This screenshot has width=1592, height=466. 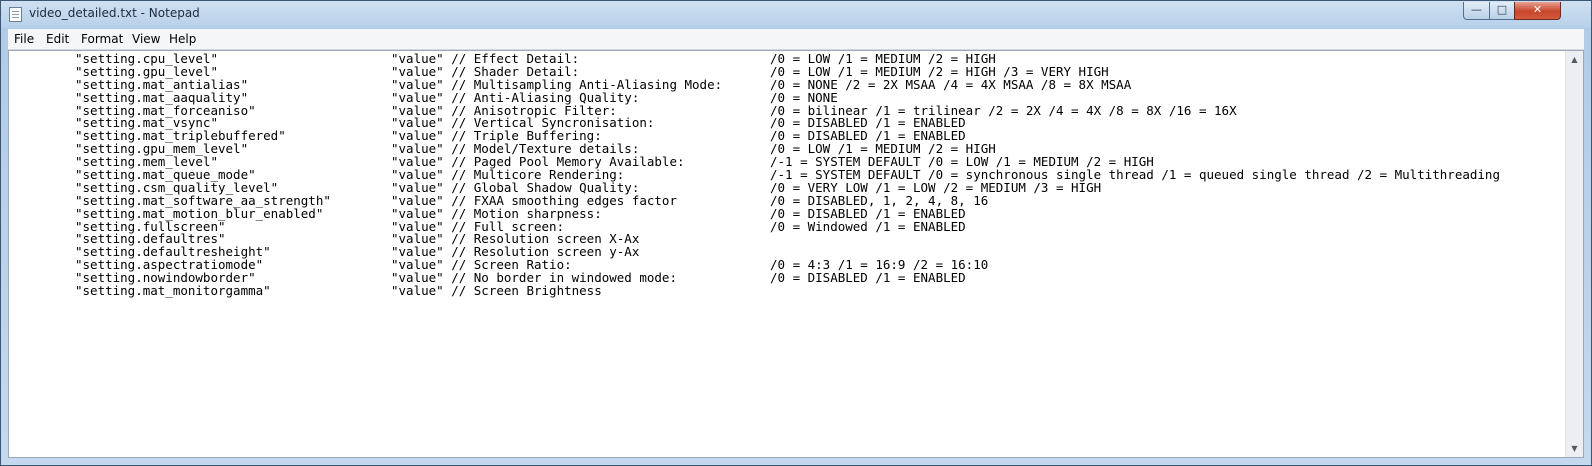 I want to click on title-bar: video_detailed.txt - Notepad — □ ✕, so click(x=796, y=14).